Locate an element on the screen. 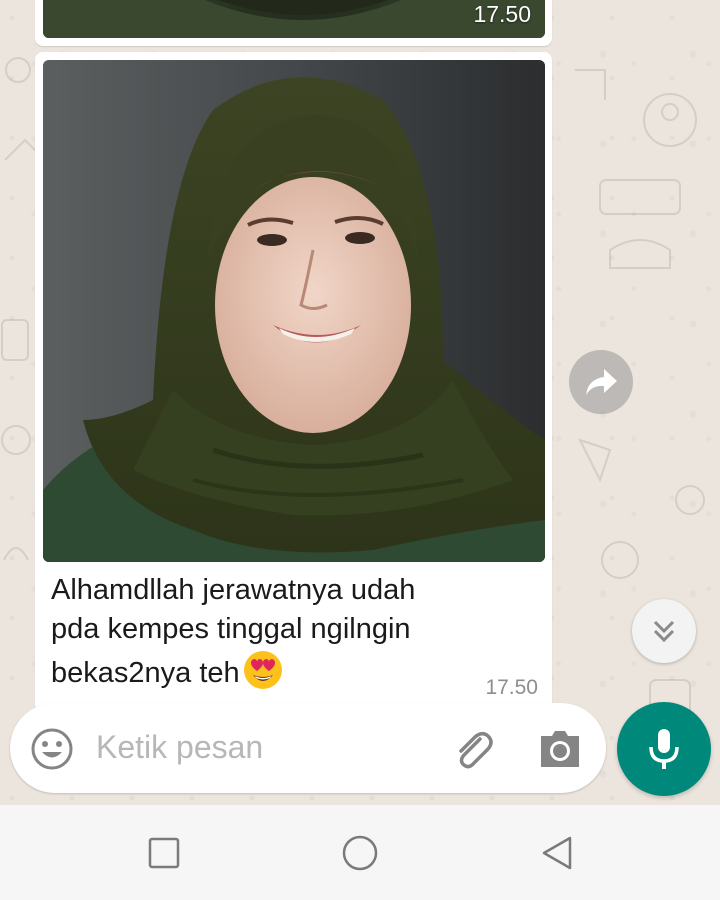  caption-line-1: Alhamdllah jerawatnya udah is located at coordinates (233, 590).